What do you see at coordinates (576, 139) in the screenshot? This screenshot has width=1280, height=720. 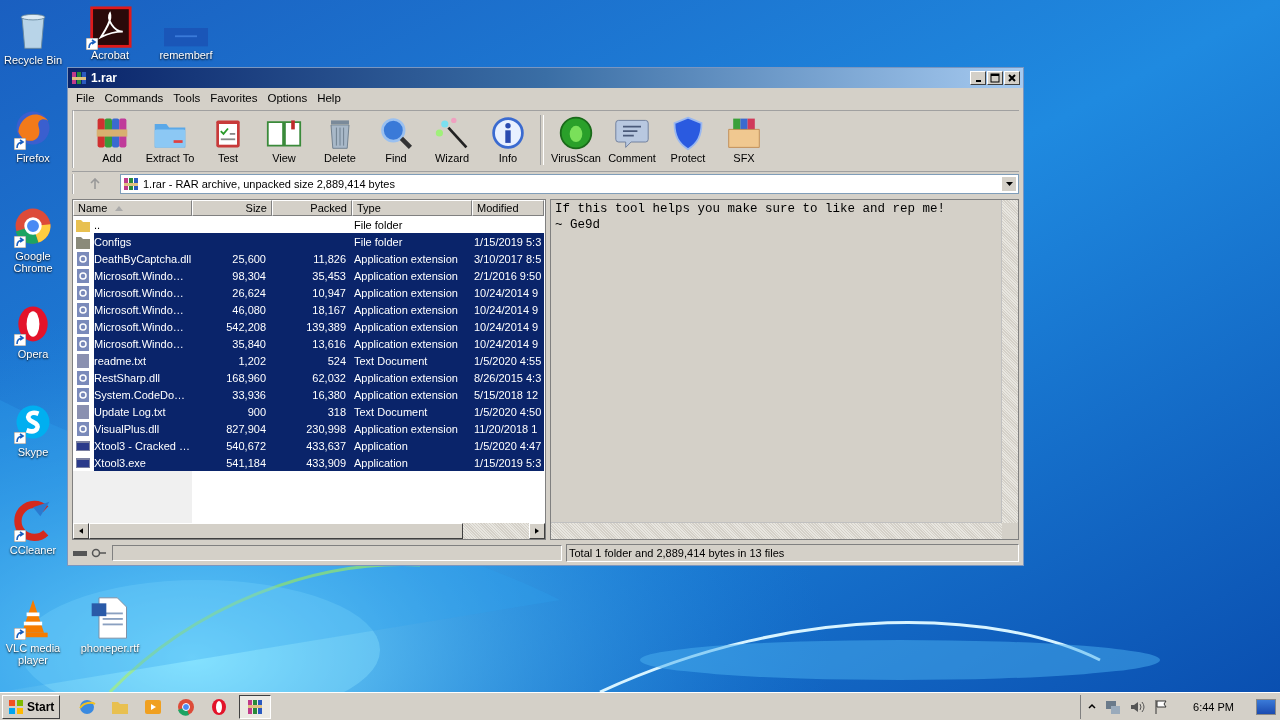 I see `toolbar-button: VirusScan` at bounding box center [576, 139].